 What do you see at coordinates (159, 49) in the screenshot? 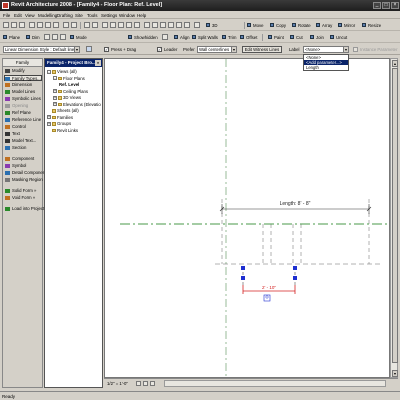
I see `leader-checkbox: ✓` at bounding box center [159, 49].